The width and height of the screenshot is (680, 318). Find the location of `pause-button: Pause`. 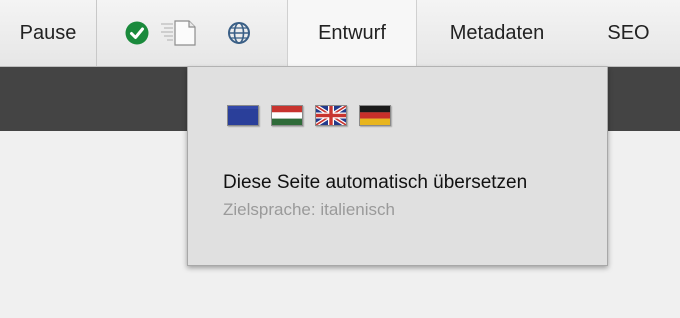

pause-button: Pause is located at coordinates (48, 33).